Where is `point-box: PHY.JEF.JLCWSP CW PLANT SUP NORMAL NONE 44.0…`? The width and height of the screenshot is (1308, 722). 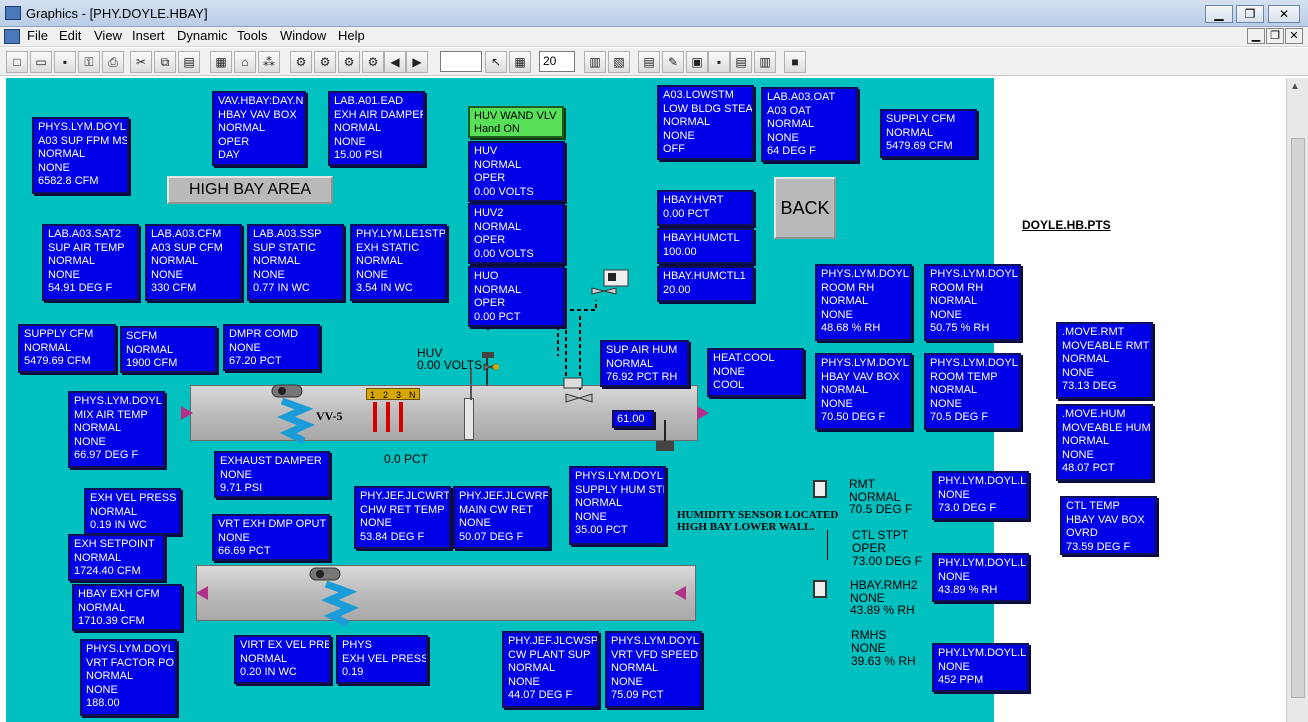
point-box: PHY.JEF.JLCWSP CW PLANT SUP NORMAL NONE 44.0… is located at coordinates (550, 669).